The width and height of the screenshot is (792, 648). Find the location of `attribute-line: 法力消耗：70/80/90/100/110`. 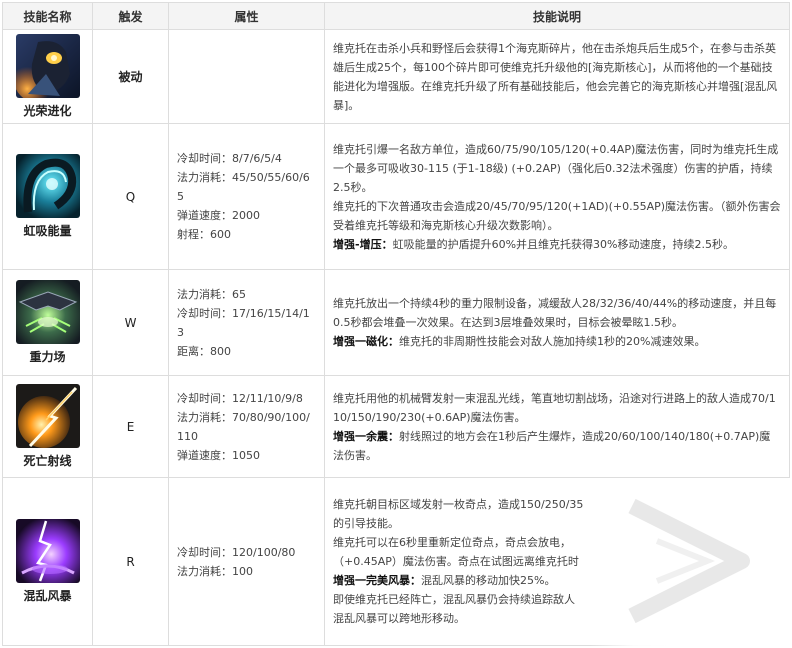

attribute-line: 法力消耗：70/80/90/100/110 is located at coordinates (243, 426).